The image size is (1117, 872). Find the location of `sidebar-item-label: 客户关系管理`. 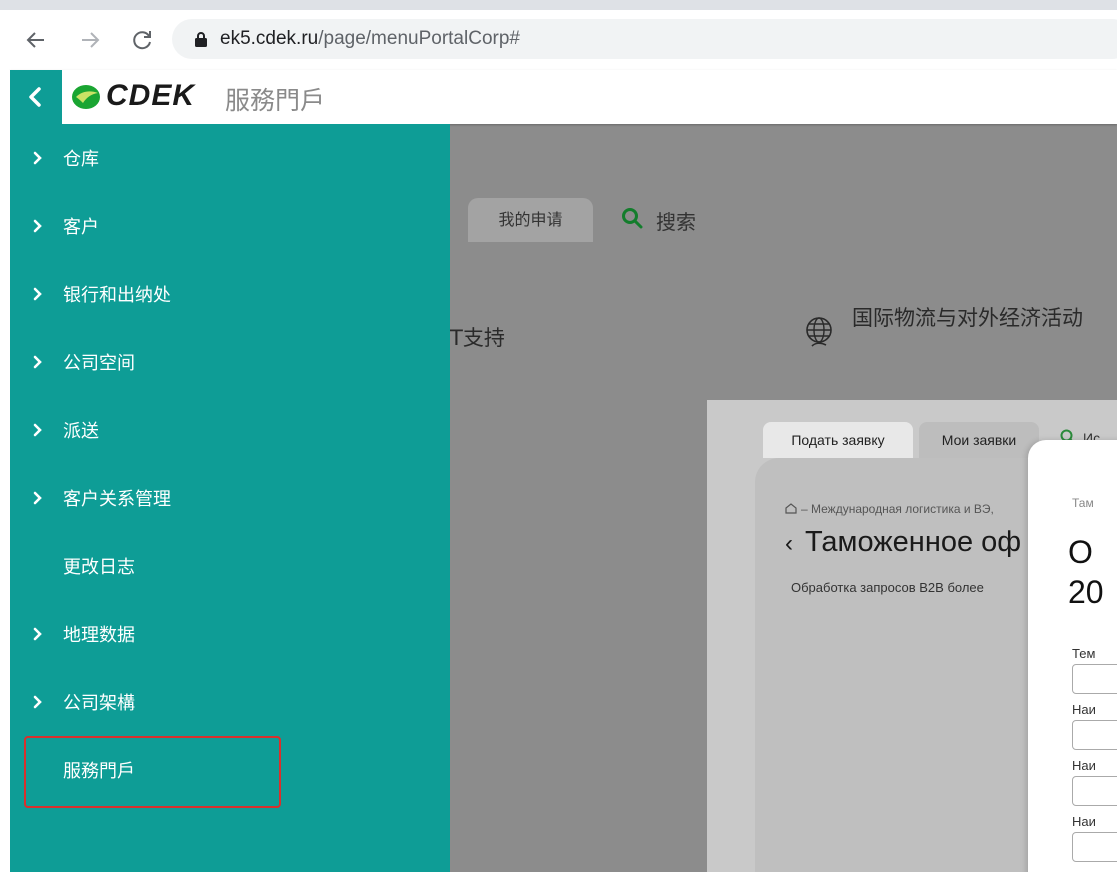

sidebar-item-label: 客户关系管理 is located at coordinates (117, 499).